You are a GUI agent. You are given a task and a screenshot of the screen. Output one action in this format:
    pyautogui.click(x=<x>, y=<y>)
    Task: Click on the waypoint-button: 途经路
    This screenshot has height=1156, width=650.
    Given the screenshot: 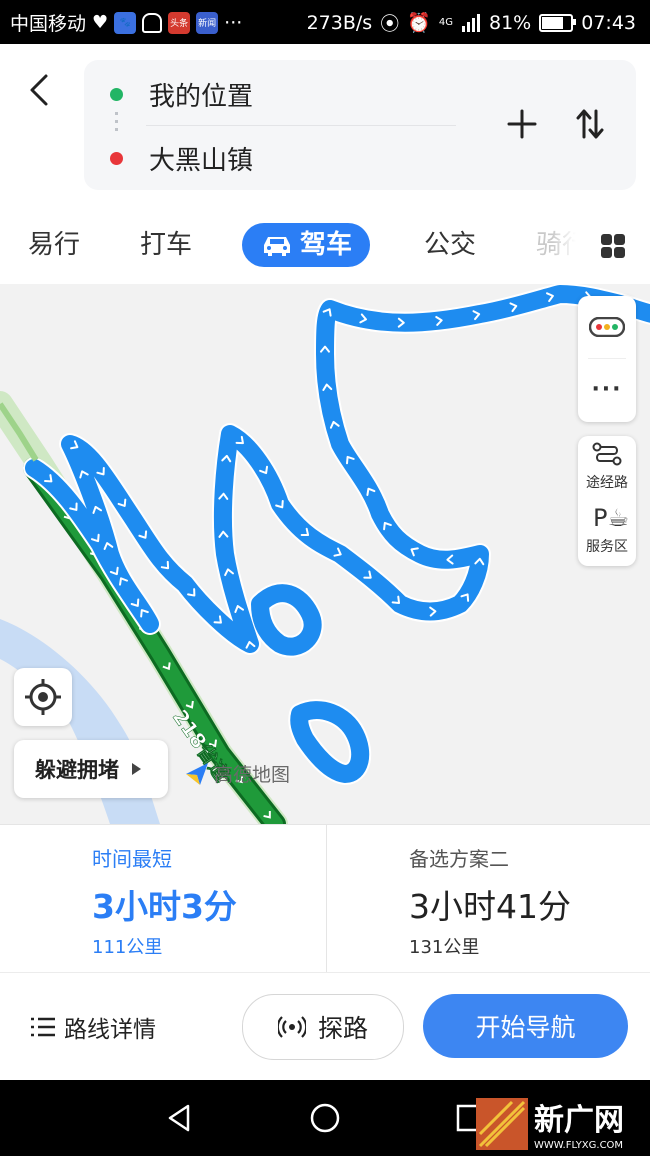 What is the action you would take?
    pyautogui.click(x=607, y=468)
    